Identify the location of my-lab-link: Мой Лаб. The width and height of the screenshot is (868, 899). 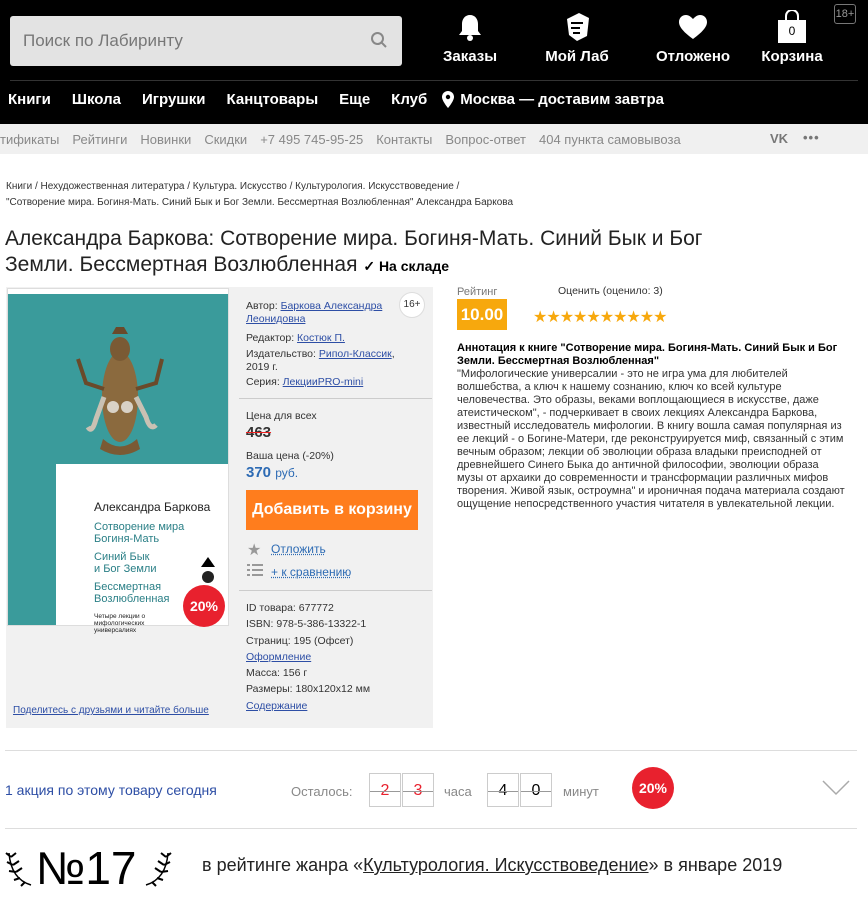
(577, 37).